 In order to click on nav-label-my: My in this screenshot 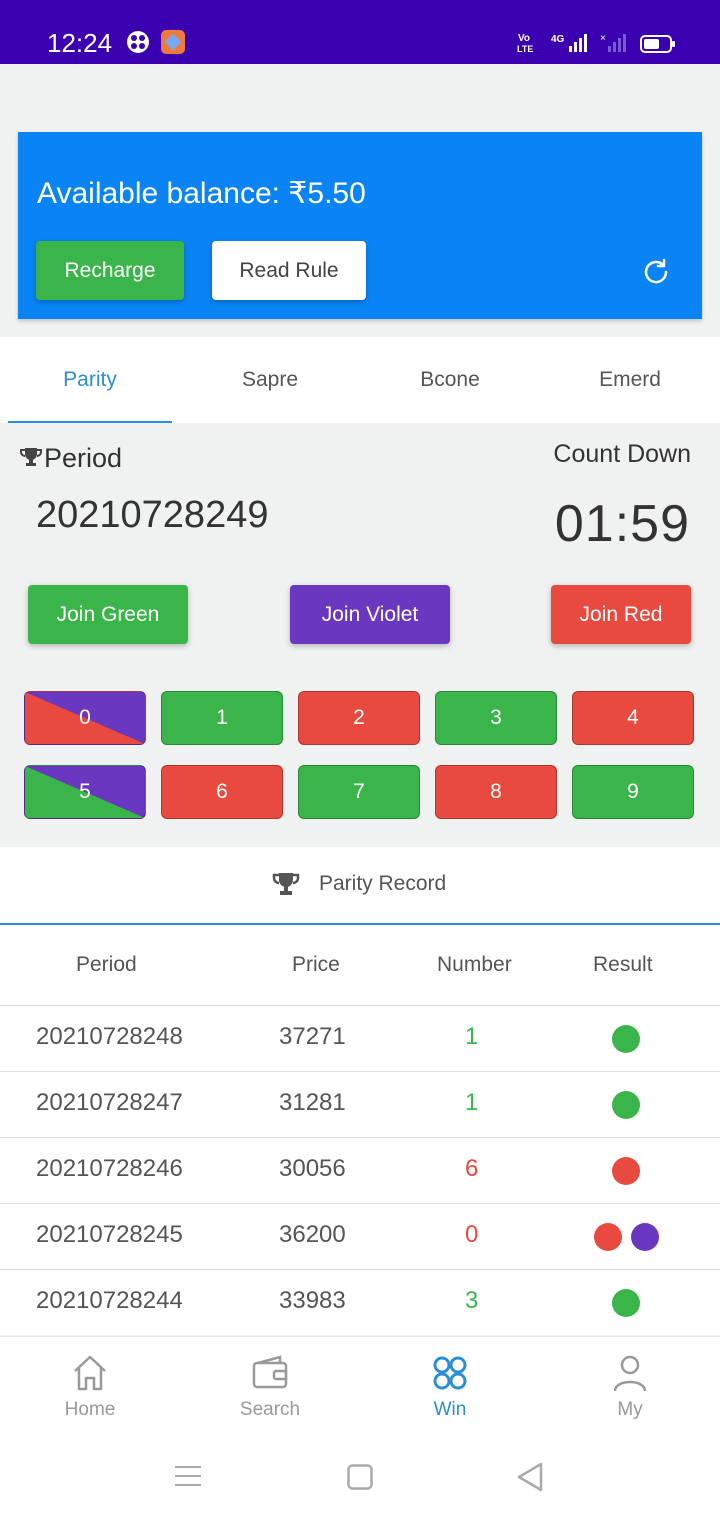, I will do `click(630, 1409)`.